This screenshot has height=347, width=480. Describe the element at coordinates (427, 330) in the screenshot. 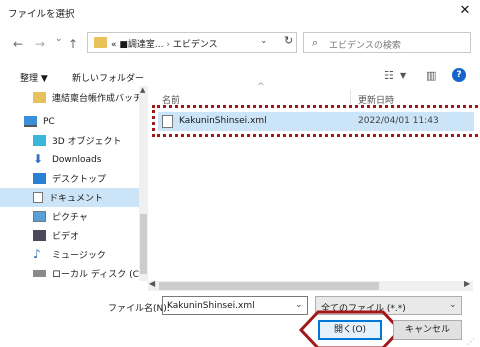

I see `cancel-button: キャンセル` at that location.